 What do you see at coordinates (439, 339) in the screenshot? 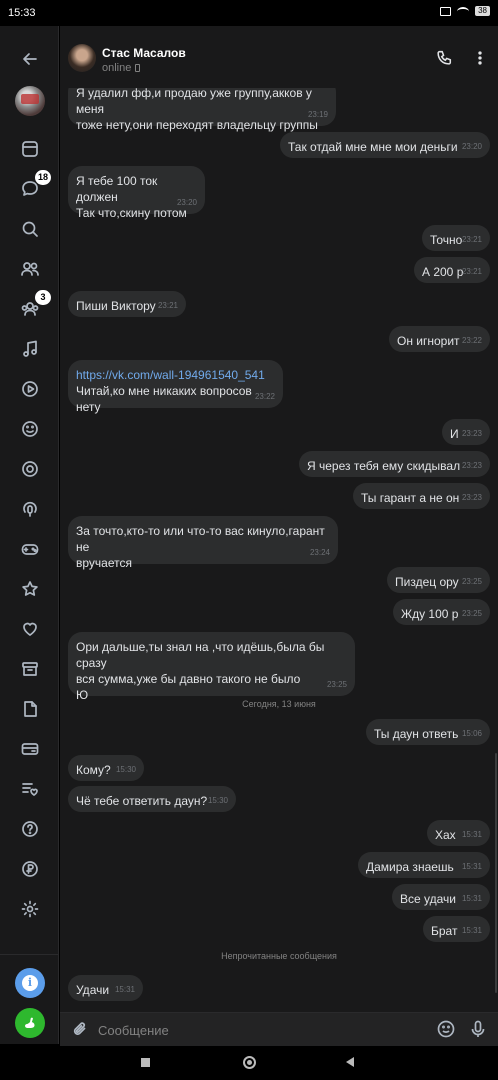
I see `message-bubble-outgoing: Он игнорит 23:22` at bounding box center [439, 339].